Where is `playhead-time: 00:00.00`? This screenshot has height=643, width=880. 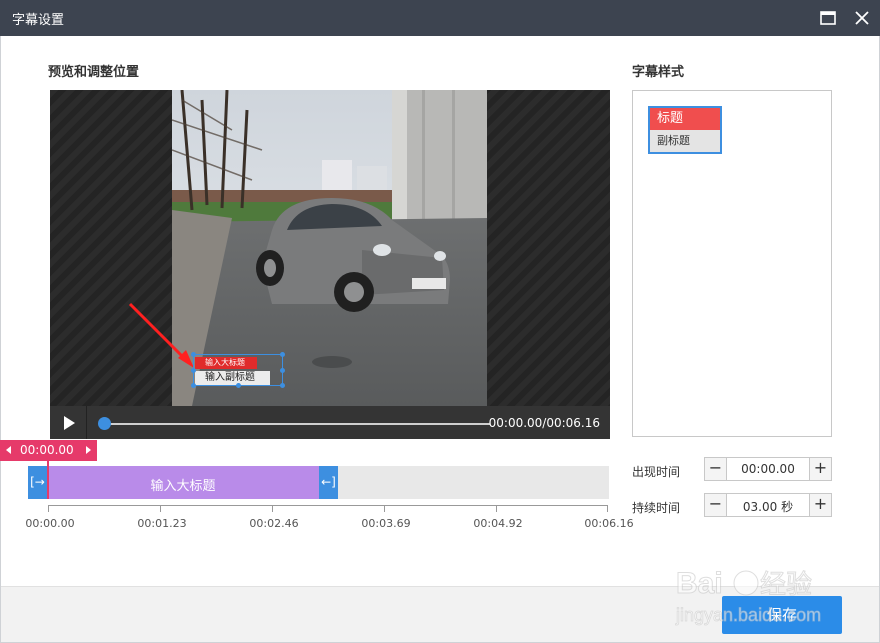 playhead-time: 00:00.00 is located at coordinates (47, 450).